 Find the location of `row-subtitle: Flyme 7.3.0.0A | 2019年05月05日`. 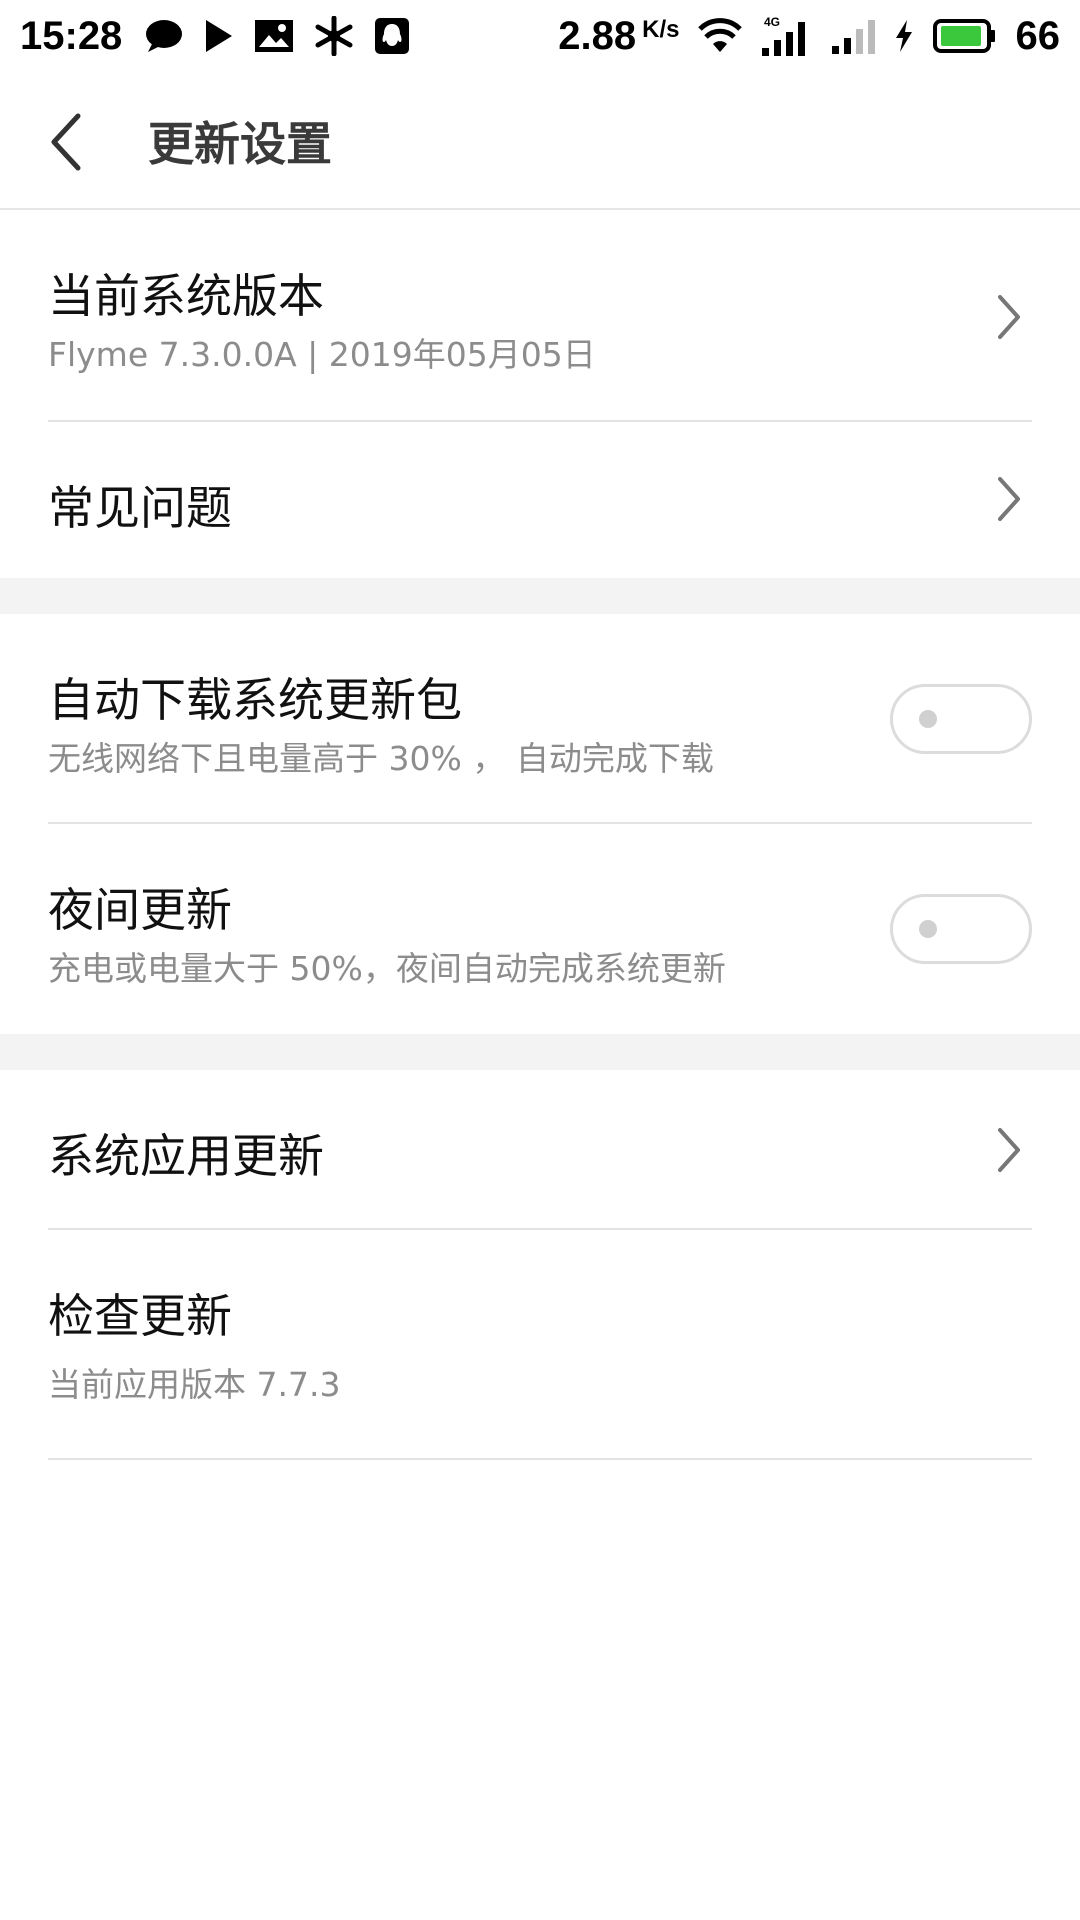

row-subtitle: Flyme 7.3.0.0A | 2019年05月05日 is located at coordinates (322, 354).